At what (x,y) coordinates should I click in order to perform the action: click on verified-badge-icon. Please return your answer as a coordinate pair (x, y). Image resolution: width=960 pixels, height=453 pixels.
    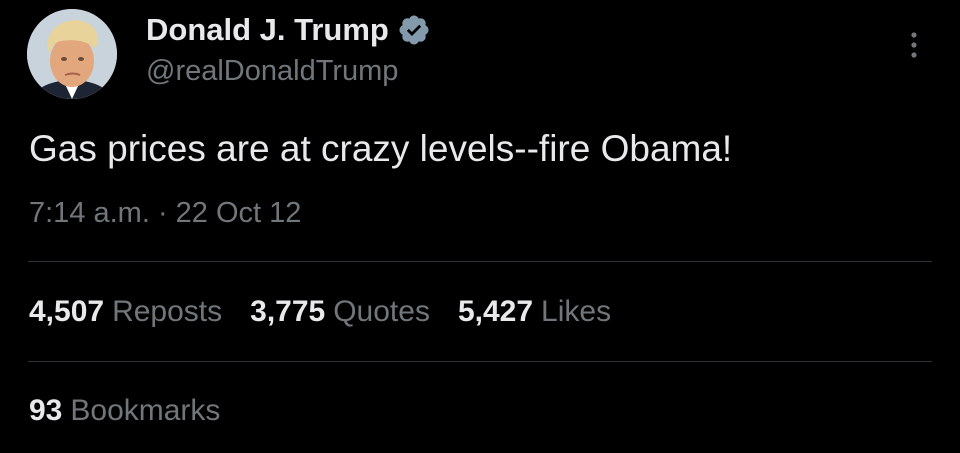
    Looking at the image, I should click on (414, 30).